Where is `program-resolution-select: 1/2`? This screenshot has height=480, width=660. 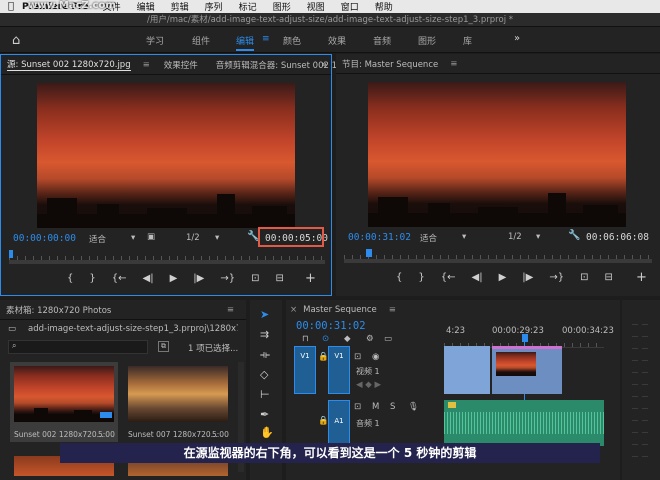
program-resolution-select: 1/2 is located at coordinates (515, 237).